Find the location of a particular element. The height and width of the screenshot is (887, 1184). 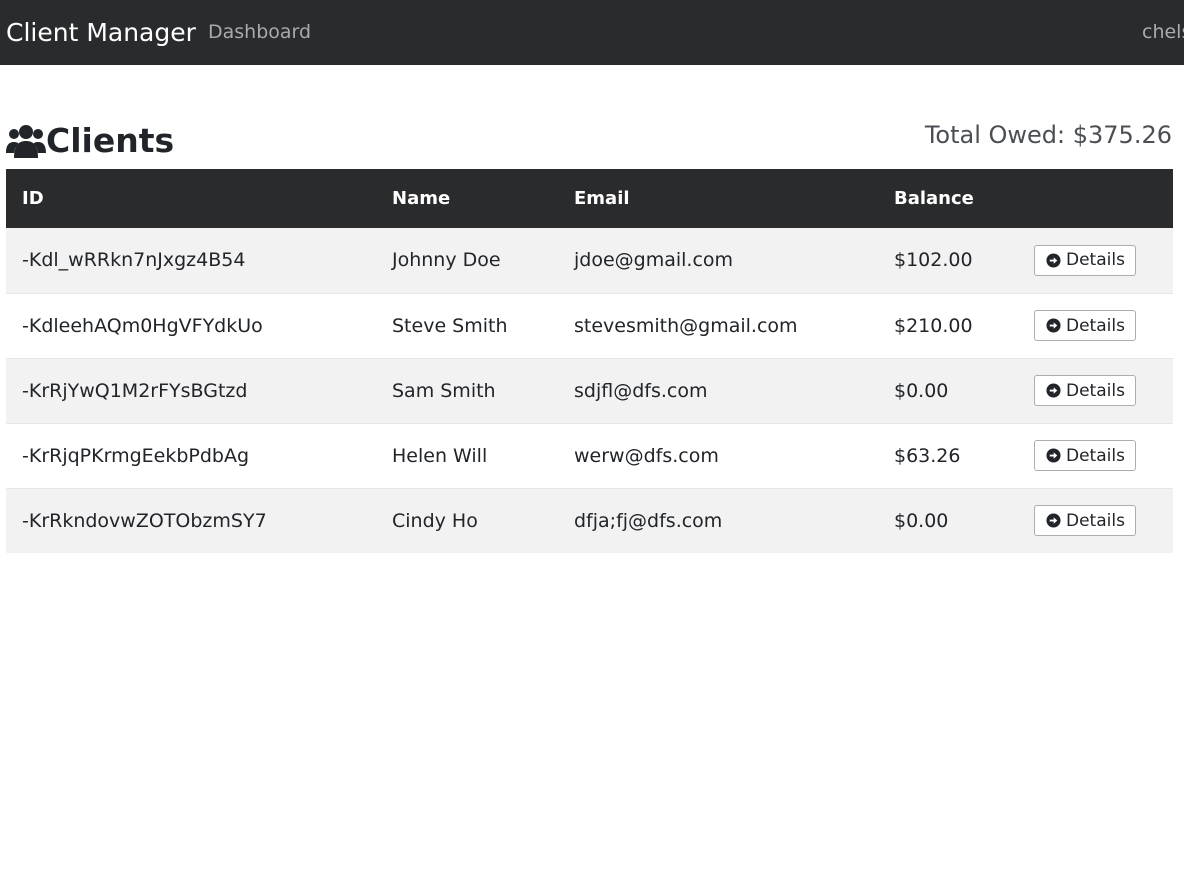

client-email-cell: dfja;fj@dfs.com is located at coordinates (648, 520).